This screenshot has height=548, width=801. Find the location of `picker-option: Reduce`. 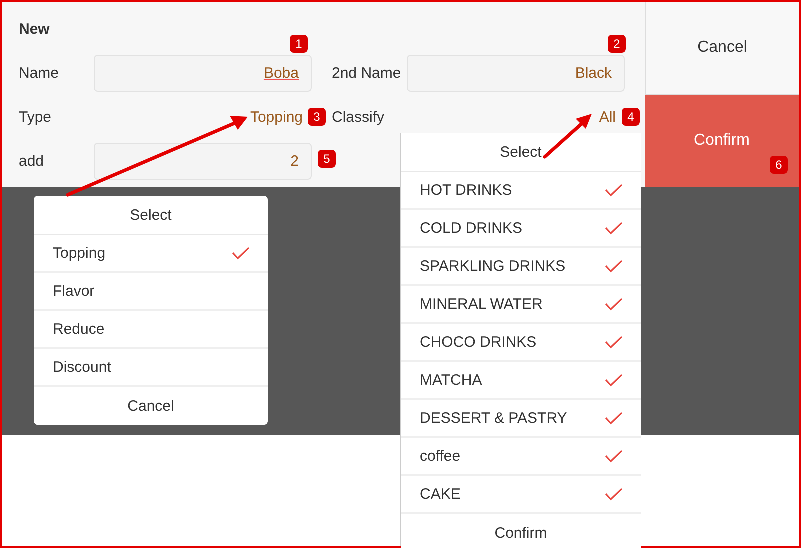

picker-option: Reduce is located at coordinates (151, 330).